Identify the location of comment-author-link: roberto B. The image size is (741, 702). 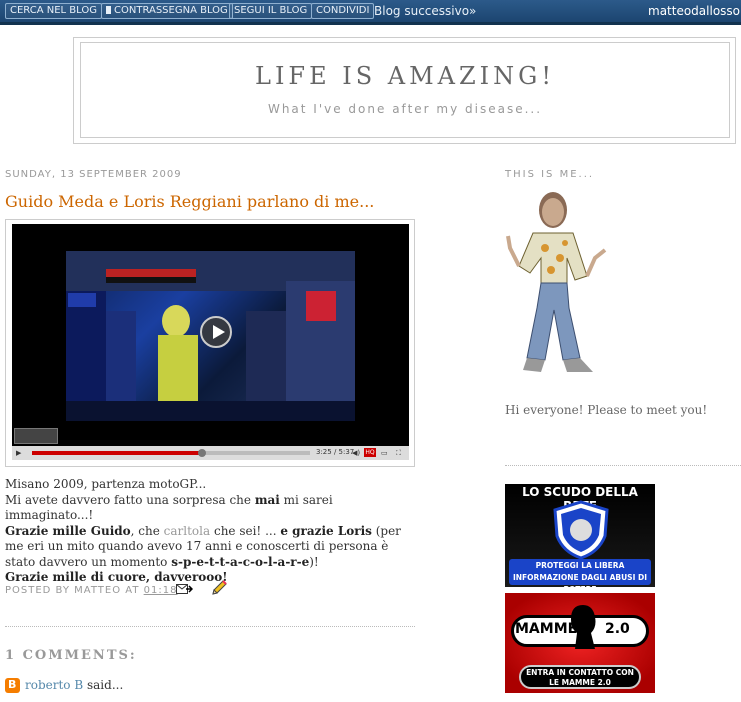
(54, 685).